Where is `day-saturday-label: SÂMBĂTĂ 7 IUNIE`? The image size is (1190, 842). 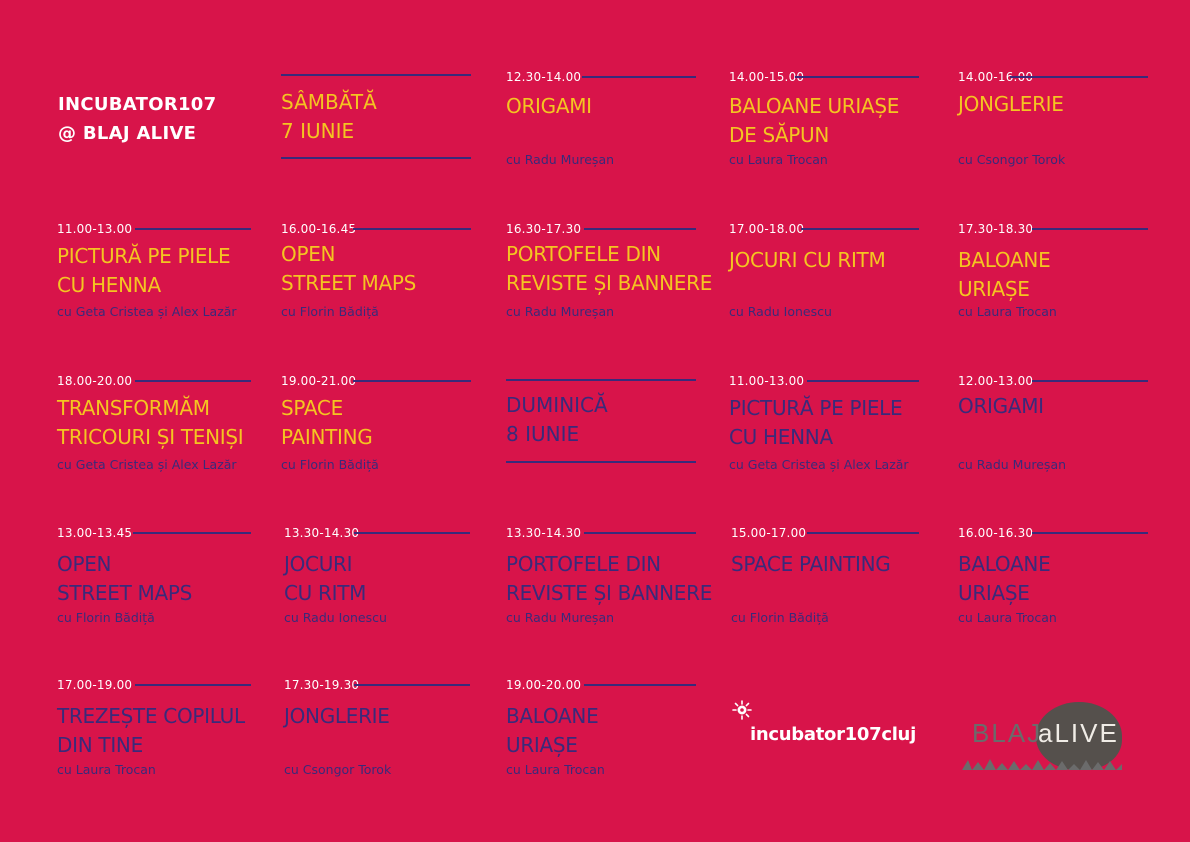
day-saturday-label: SÂMBĂTĂ 7 IUNIE is located at coordinates (329, 117).